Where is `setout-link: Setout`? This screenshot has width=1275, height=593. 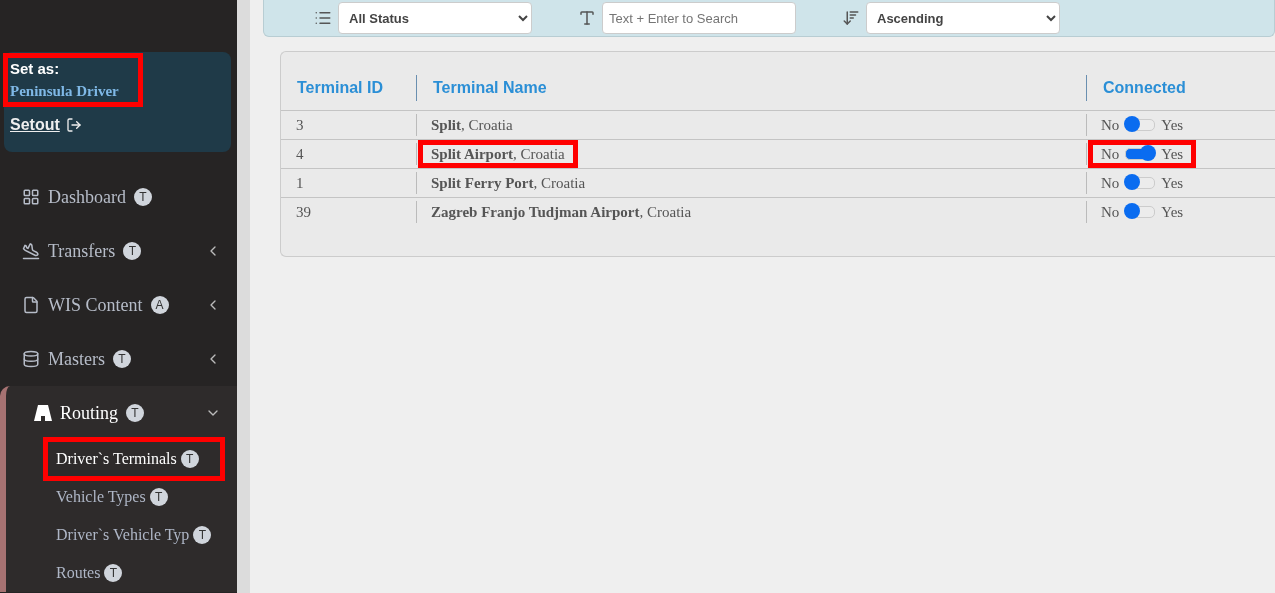
setout-link: Setout is located at coordinates (117, 125).